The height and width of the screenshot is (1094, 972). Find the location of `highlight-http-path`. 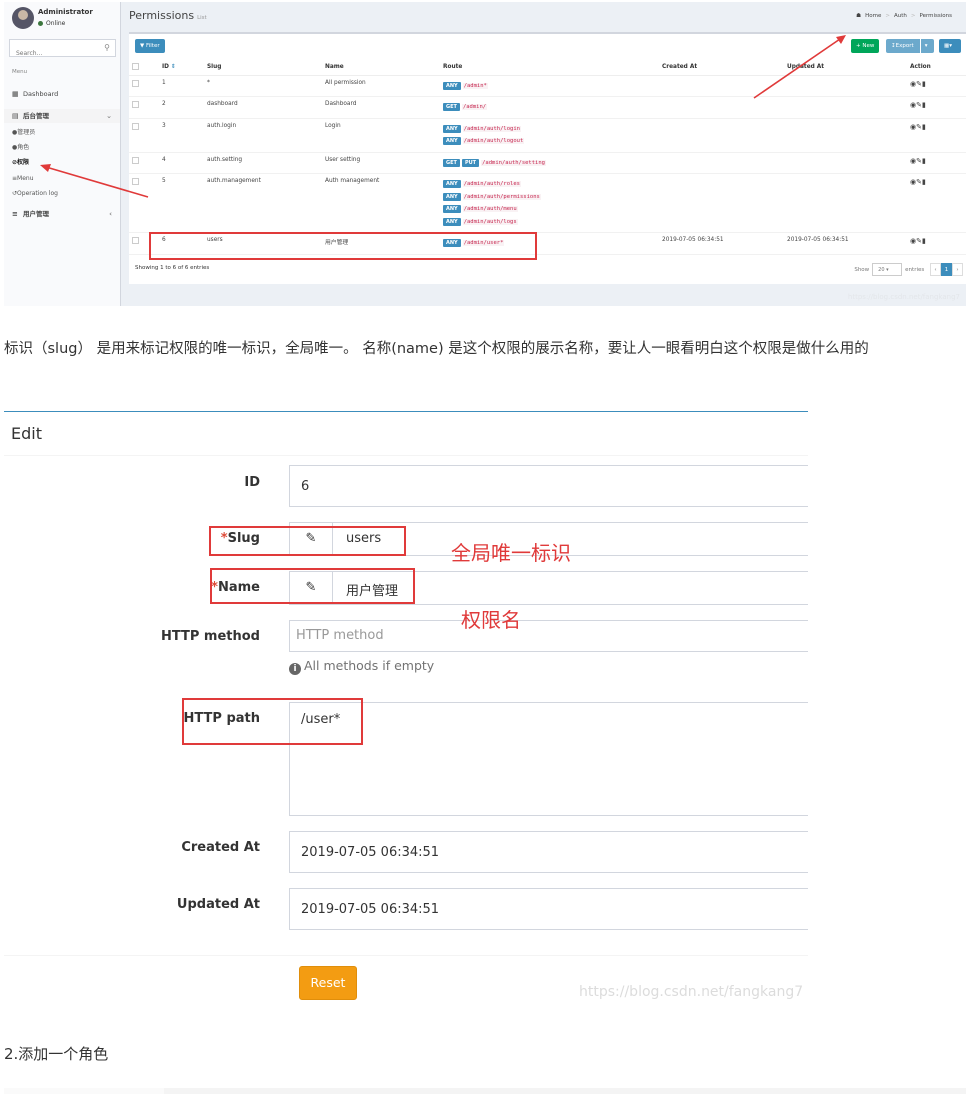

highlight-http-path is located at coordinates (272, 721).